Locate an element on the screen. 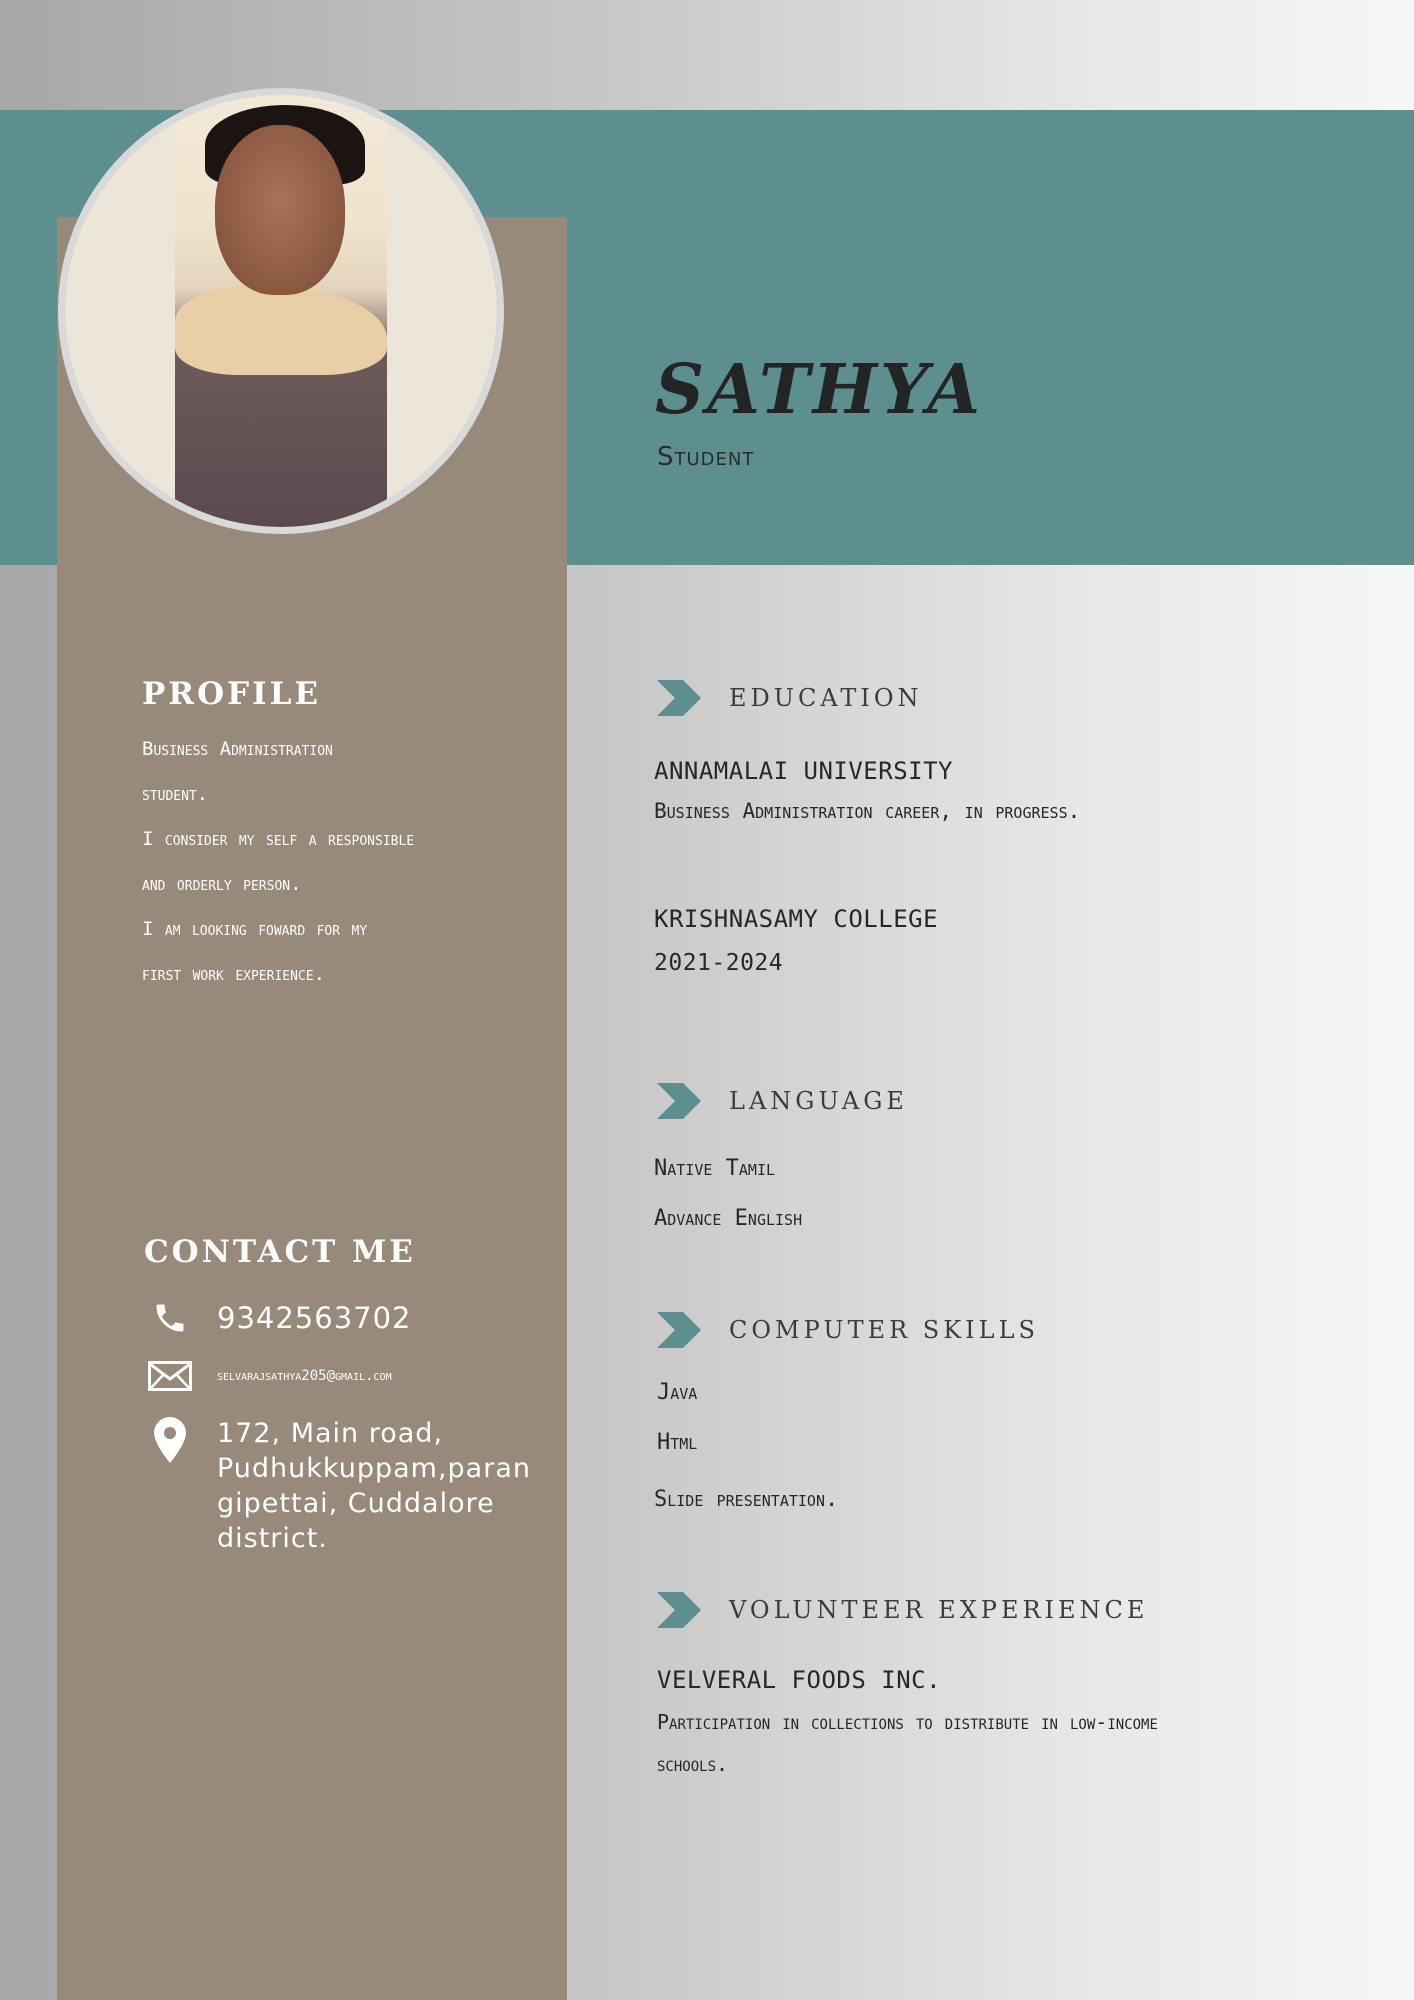 The image size is (1414, 2000). language-section-header: LANGUAGE is located at coordinates (782, 1101).